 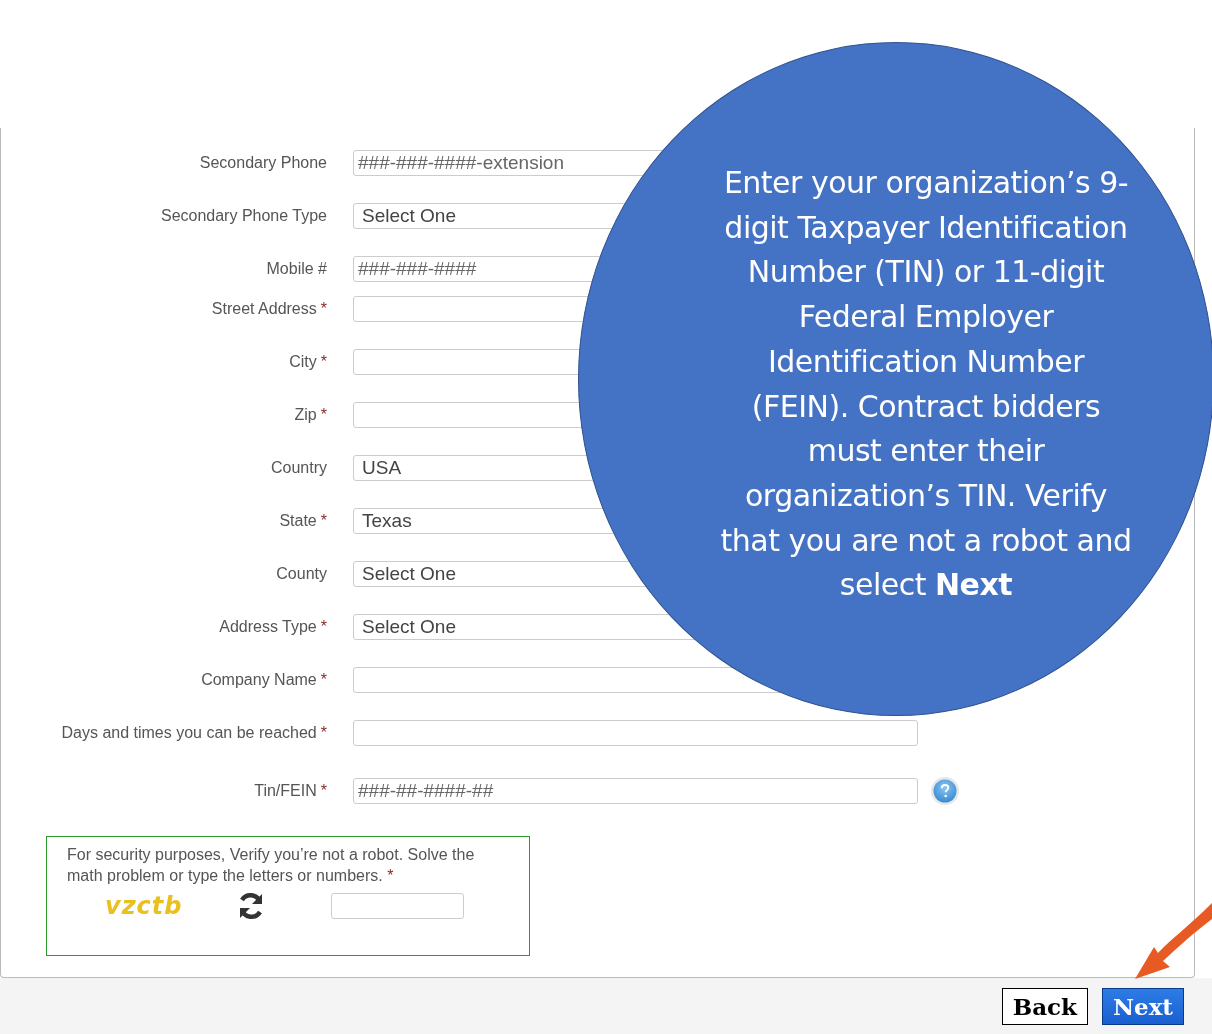 What do you see at coordinates (303, 362) in the screenshot?
I see `field-label: City` at bounding box center [303, 362].